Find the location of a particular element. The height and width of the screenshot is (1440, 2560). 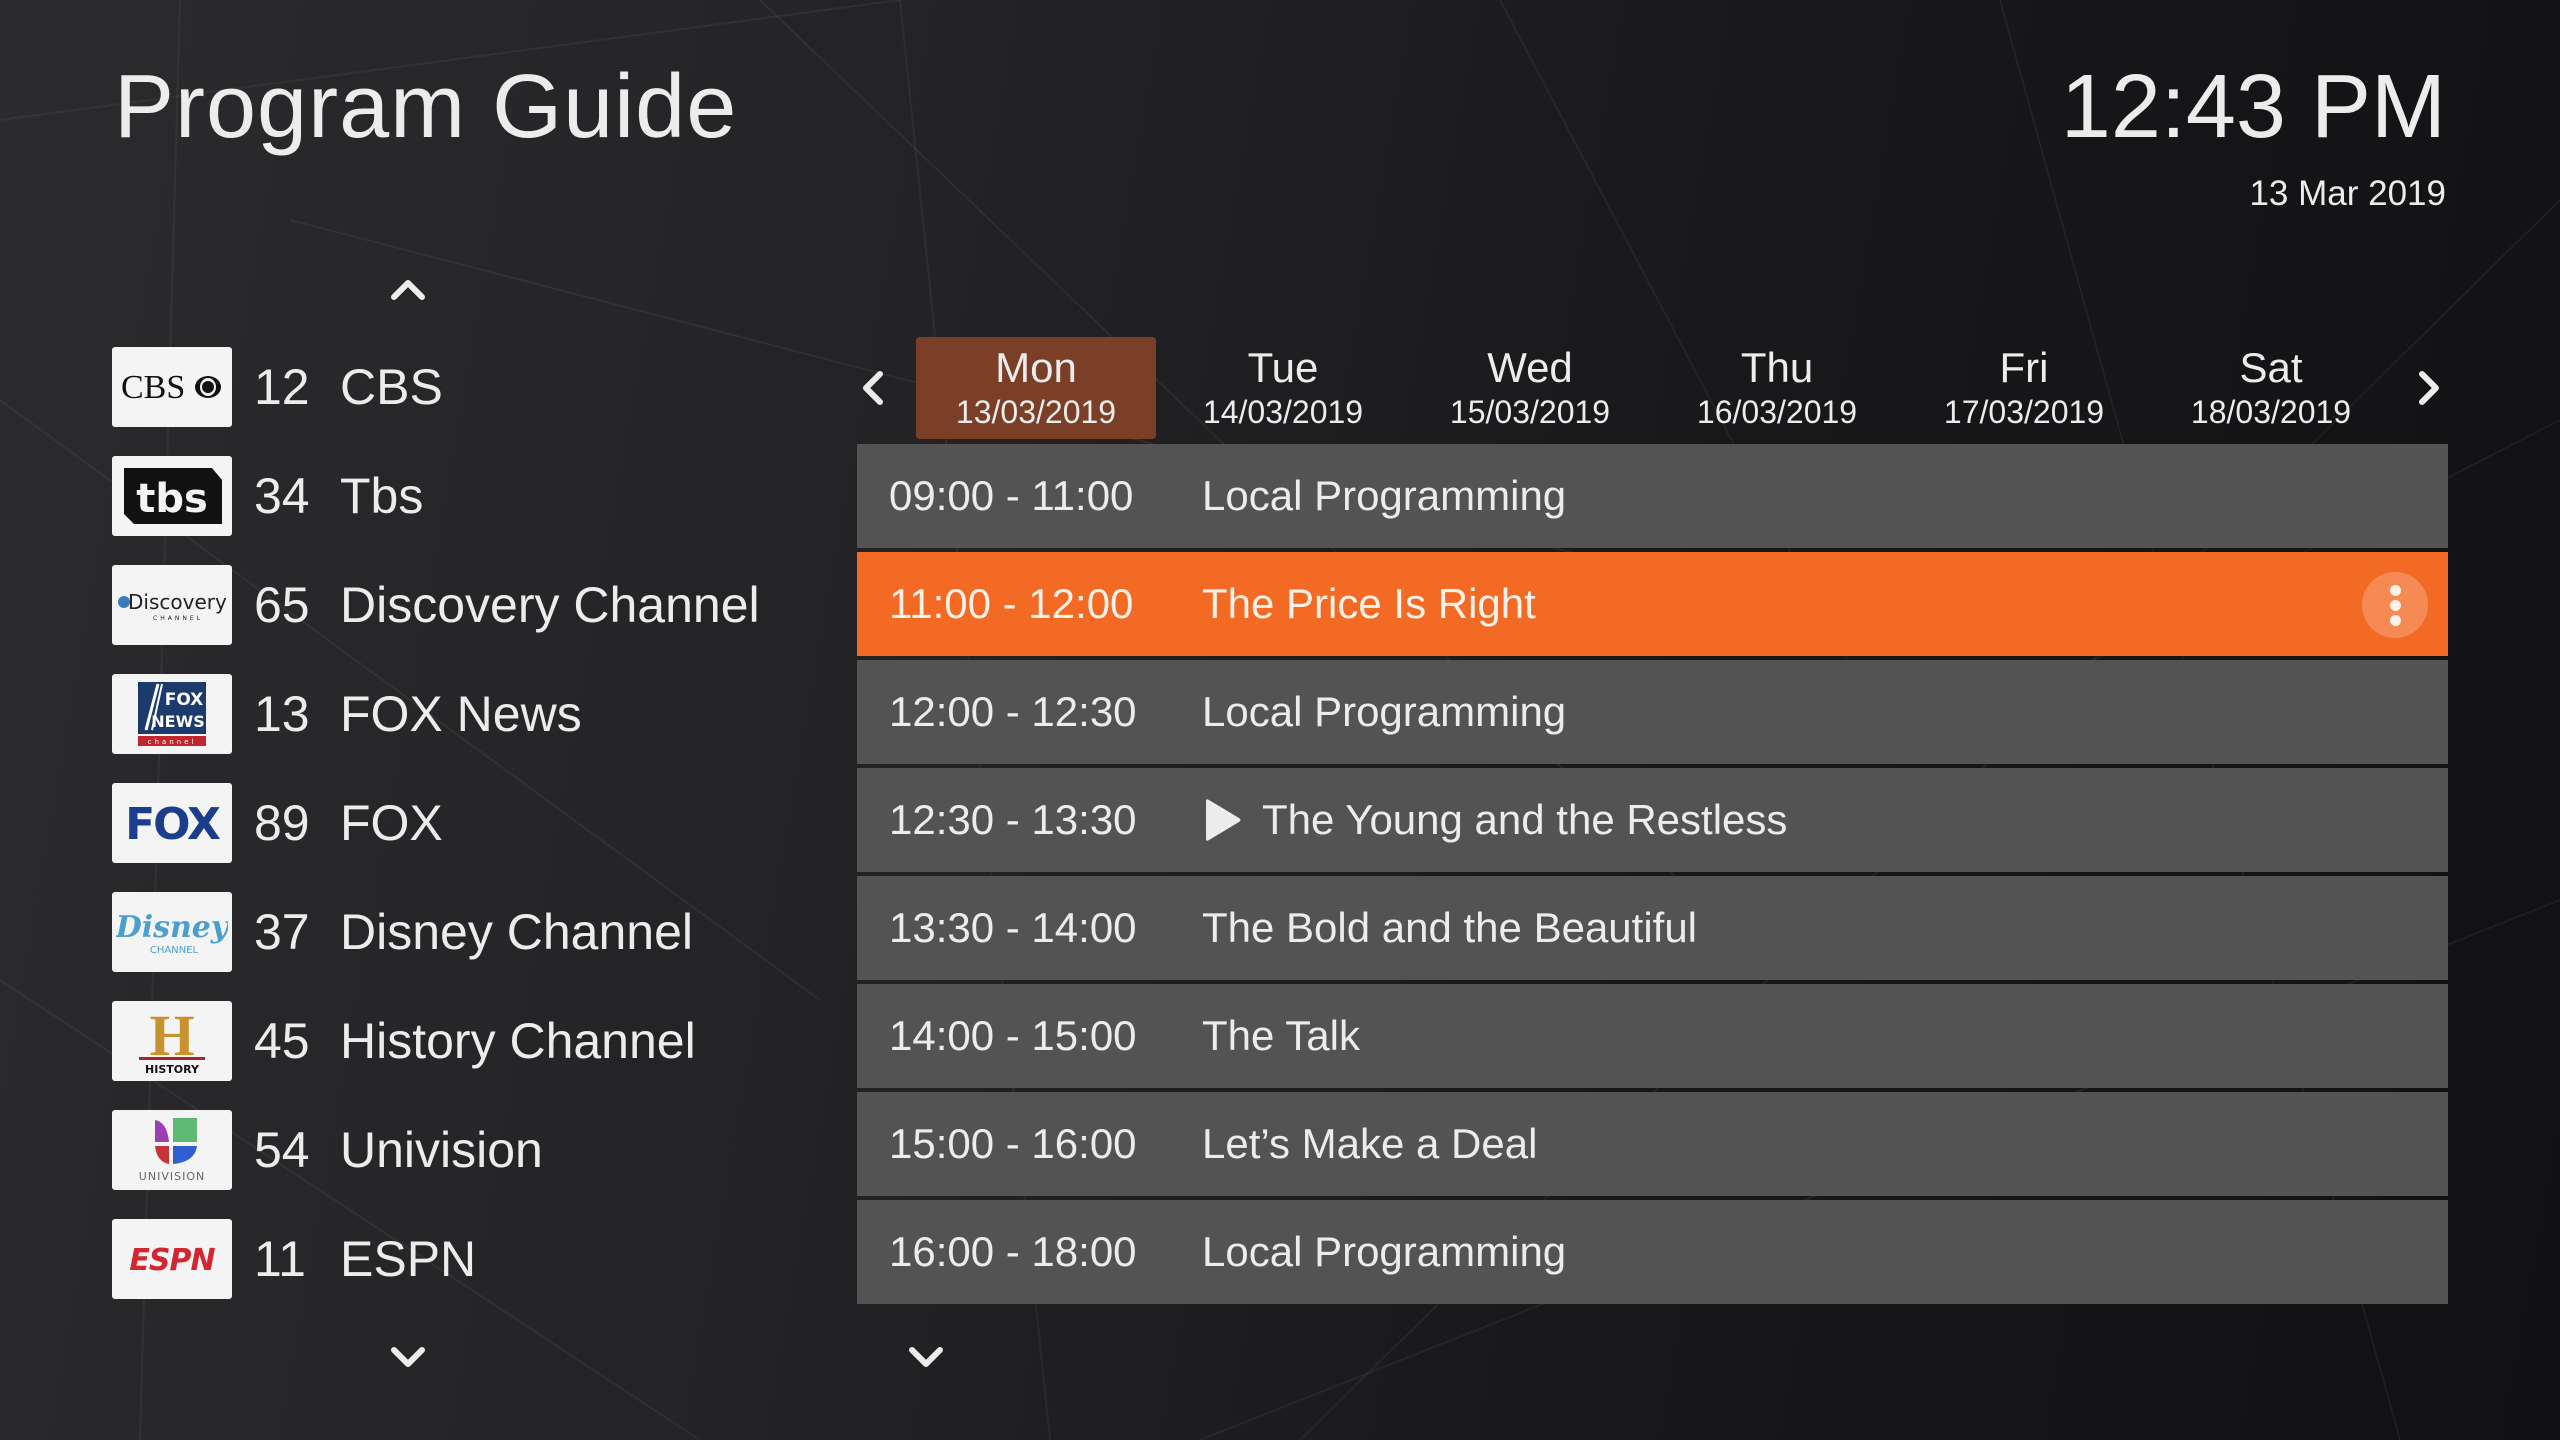

day-tab-tue: Tue 14/03/2019 is located at coordinates (1283, 388).